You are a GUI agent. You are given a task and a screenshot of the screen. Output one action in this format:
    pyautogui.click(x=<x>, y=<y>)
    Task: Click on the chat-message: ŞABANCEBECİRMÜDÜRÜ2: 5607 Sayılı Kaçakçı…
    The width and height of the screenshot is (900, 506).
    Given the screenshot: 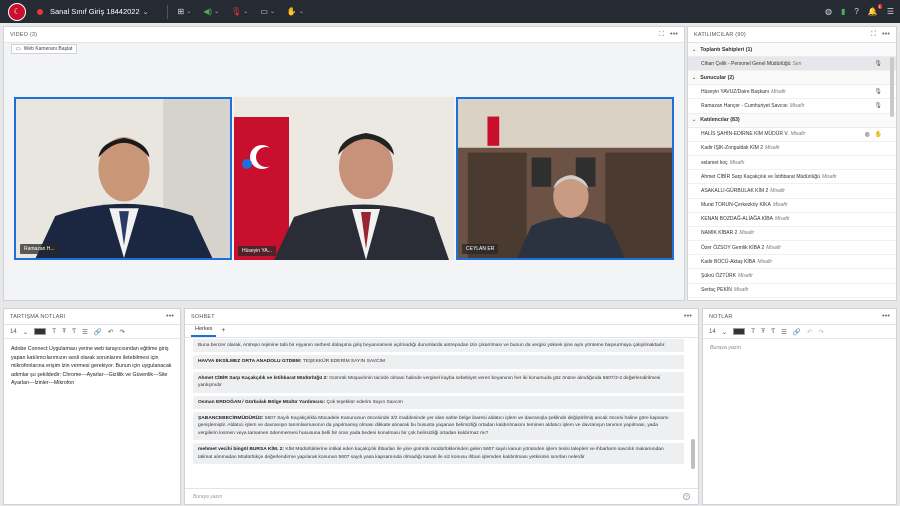 What is the action you would take?
    pyautogui.click(x=438, y=426)
    